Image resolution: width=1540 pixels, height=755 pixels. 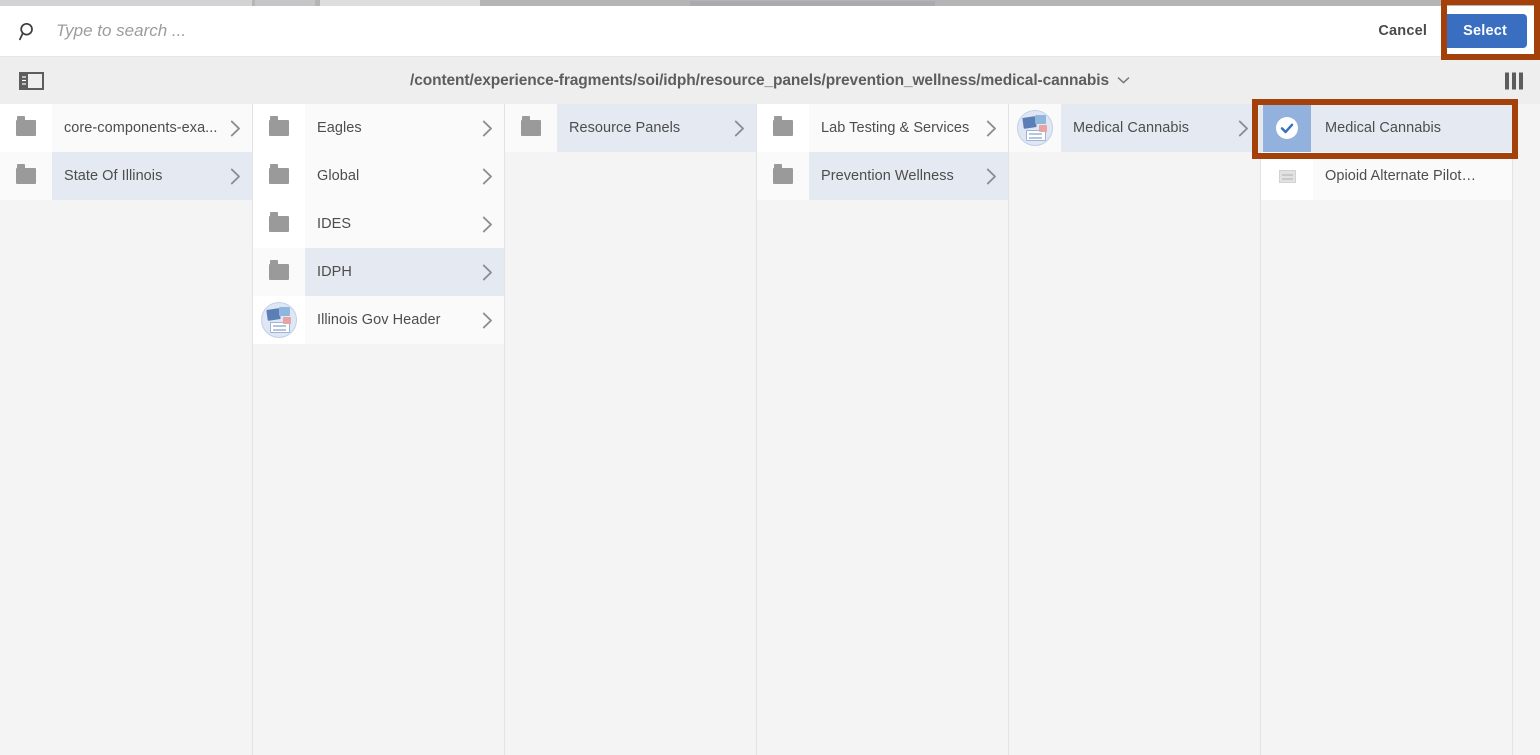 I want to click on search-input, so click(x=711, y=31).